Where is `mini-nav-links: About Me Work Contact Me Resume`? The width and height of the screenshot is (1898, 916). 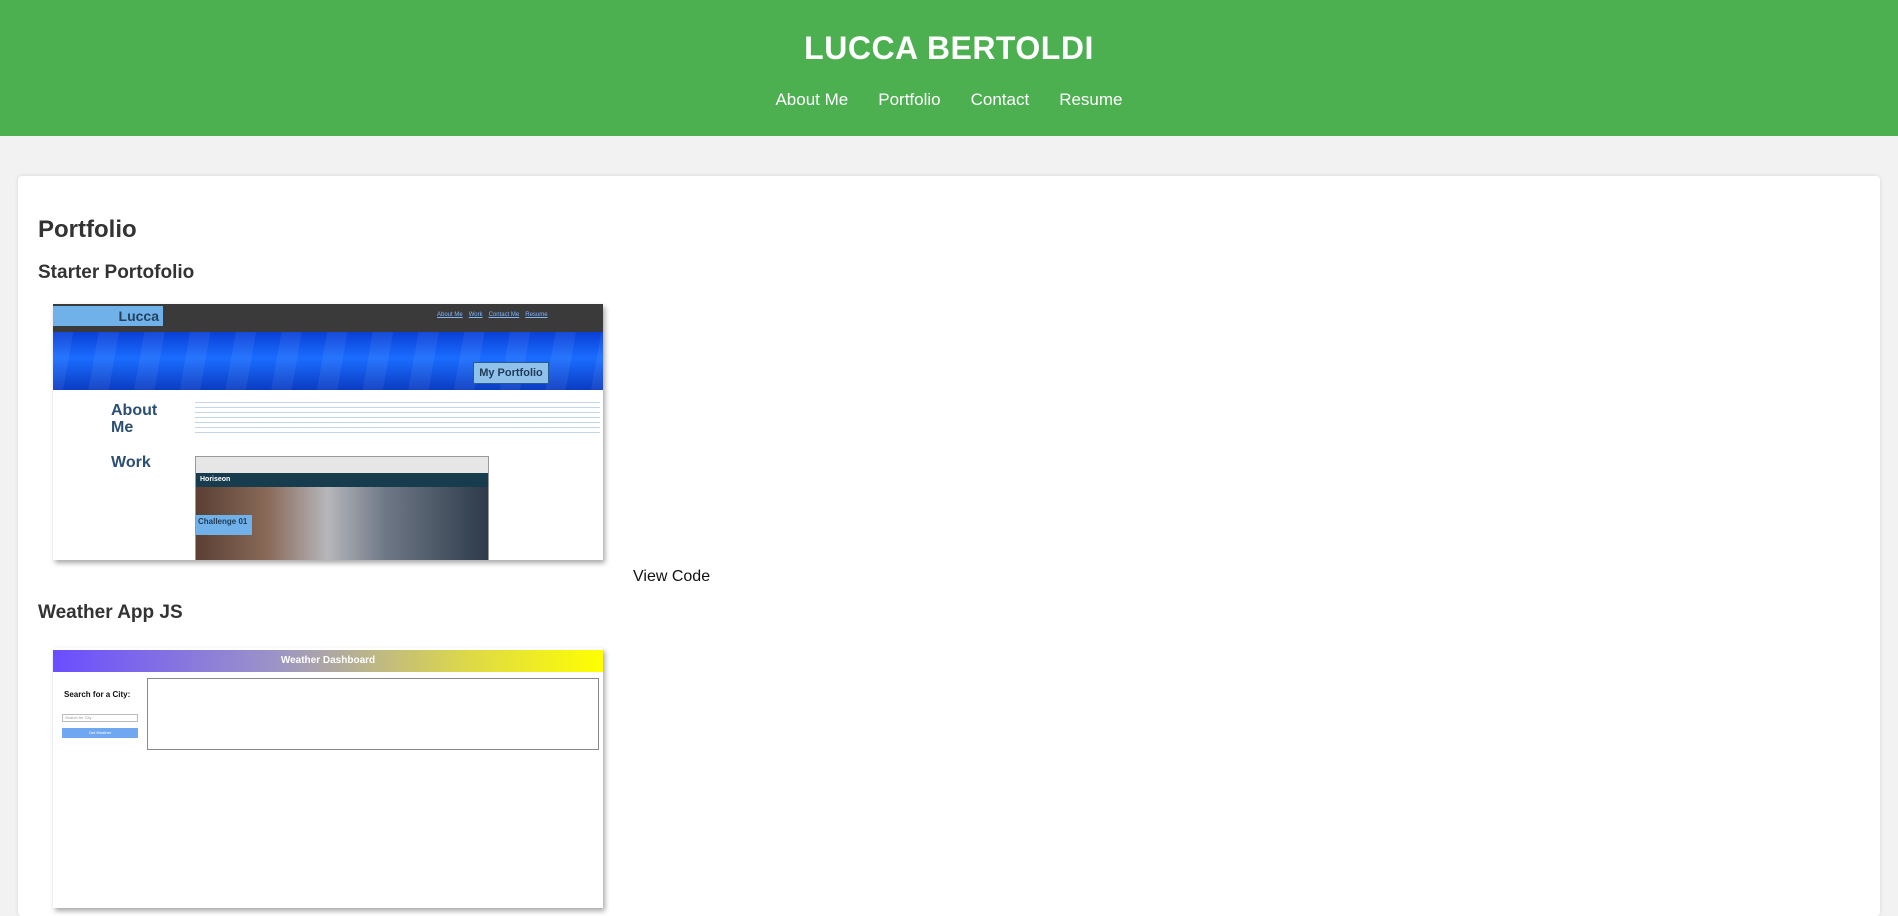 mini-nav-links: About Me Work Contact Me Resume is located at coordinates (492, 315).